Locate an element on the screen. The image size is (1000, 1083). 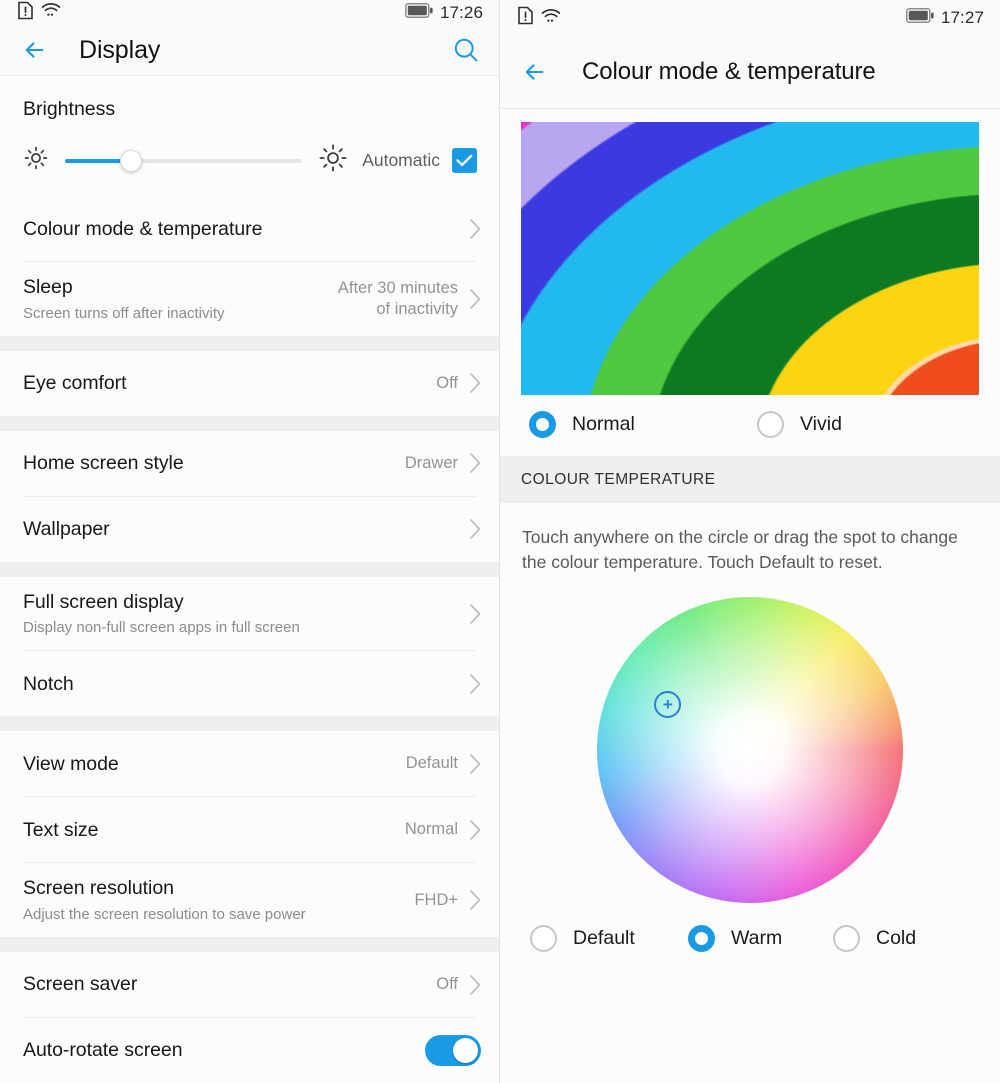
list-item: Notch is located at coordinates (249, 684).